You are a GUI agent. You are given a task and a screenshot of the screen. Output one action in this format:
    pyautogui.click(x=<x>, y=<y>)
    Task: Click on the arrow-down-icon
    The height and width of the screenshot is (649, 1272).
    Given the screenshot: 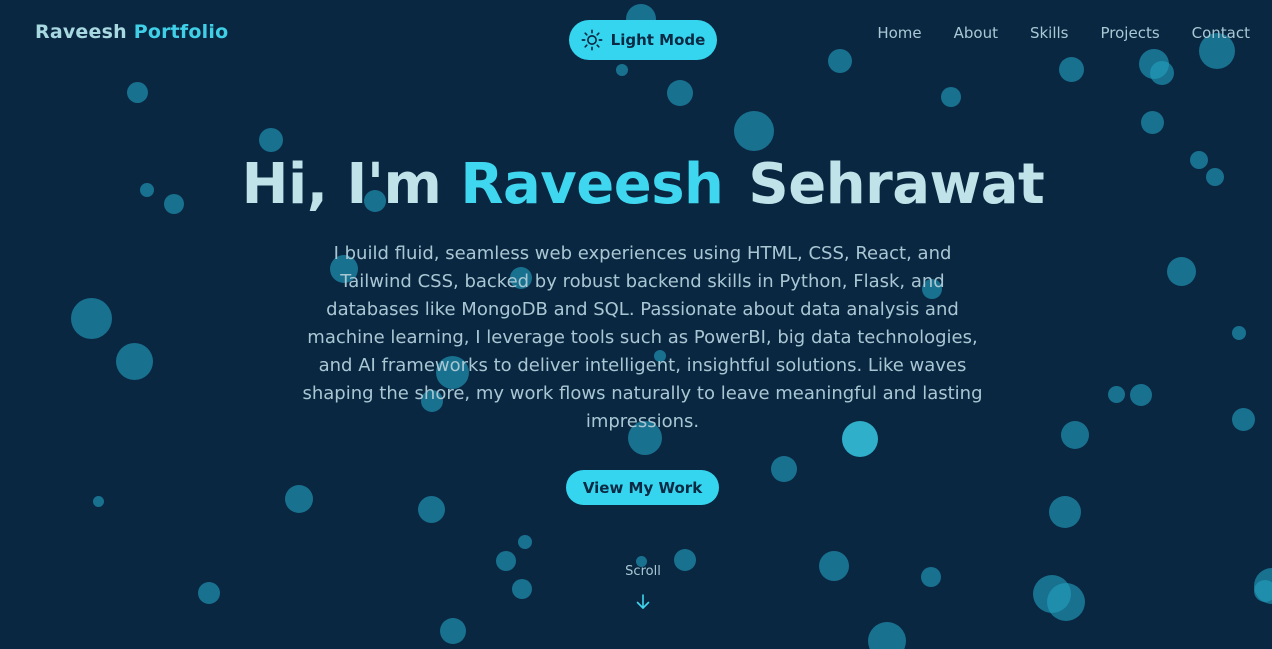 What is the action you would take?
    pyautogui.click(x=643, y=602)
    